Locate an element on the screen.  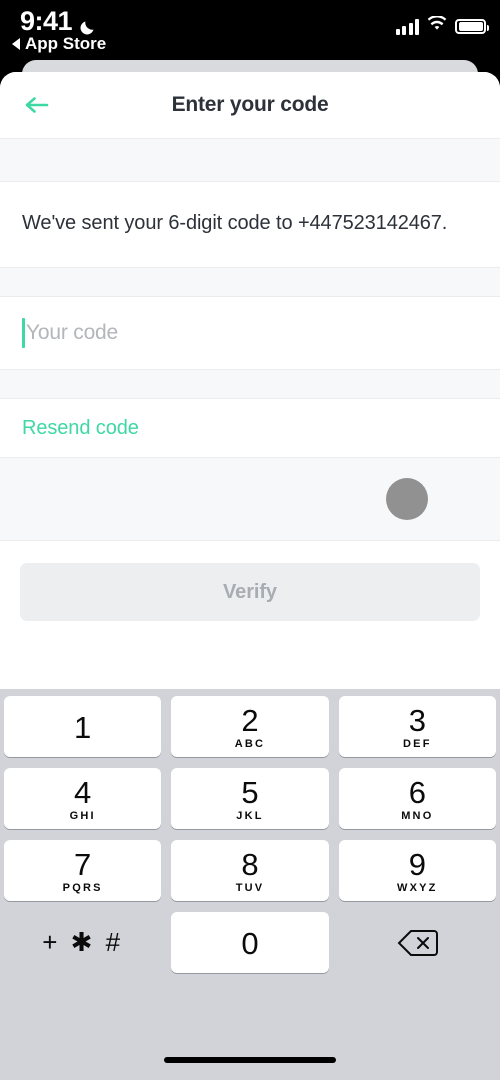
key-4: 4 GHI is located at coordinates (83, 798).